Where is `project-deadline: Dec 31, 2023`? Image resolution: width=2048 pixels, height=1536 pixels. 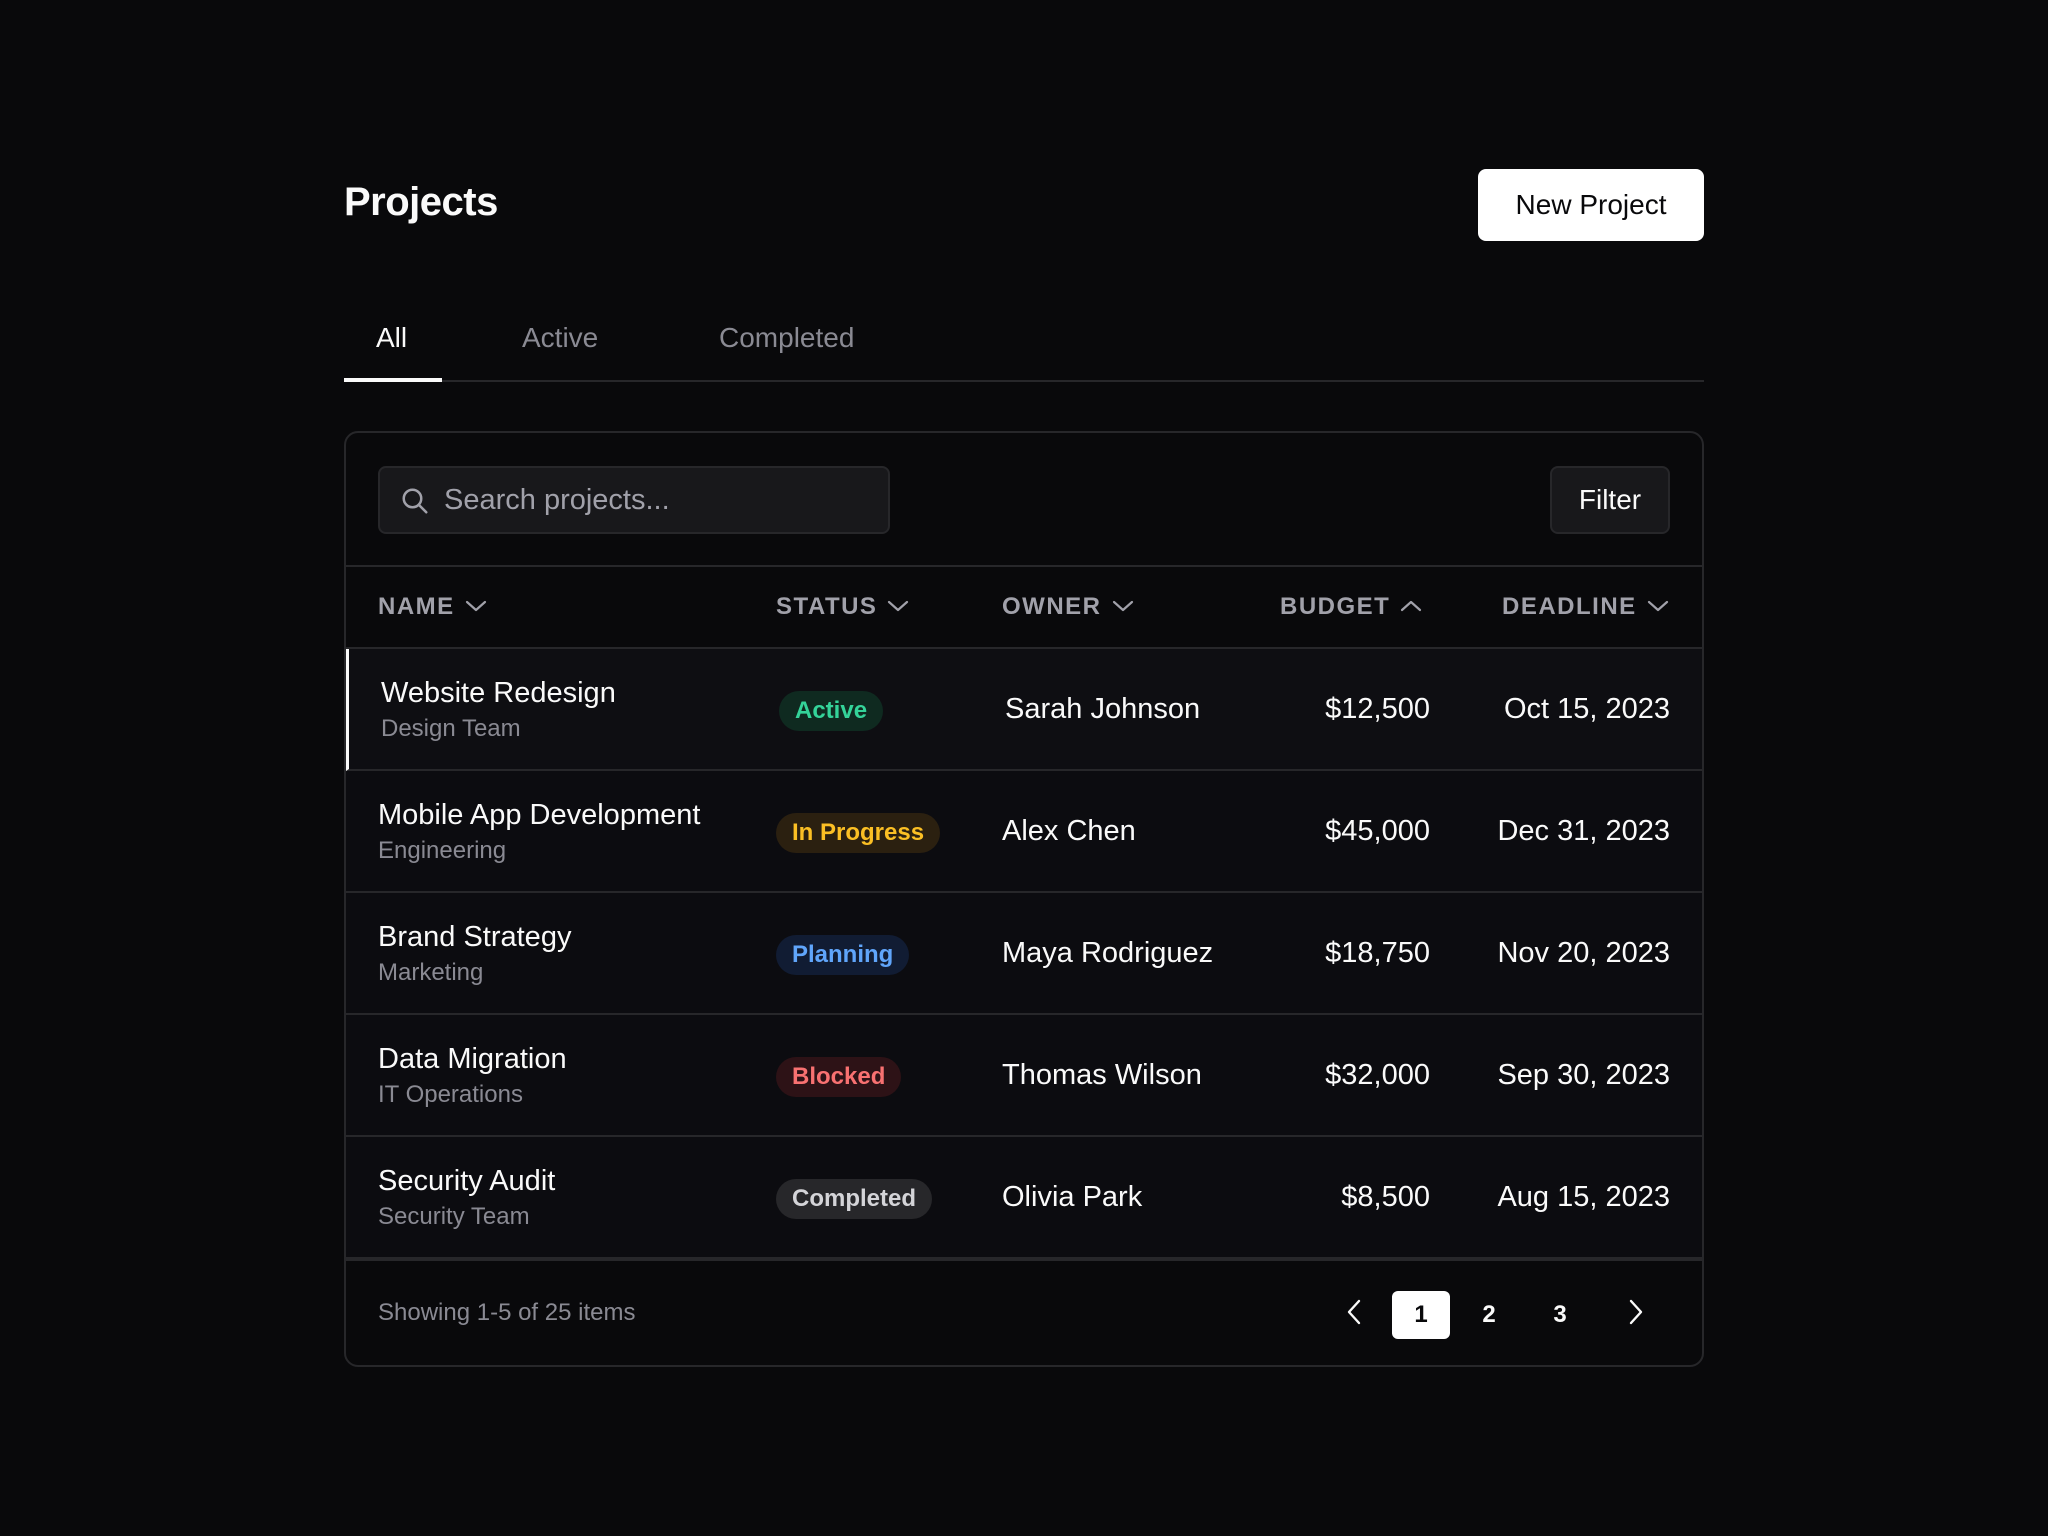 project-deadline: Dec 31, 2023 is located at coordinates (1583, 831).